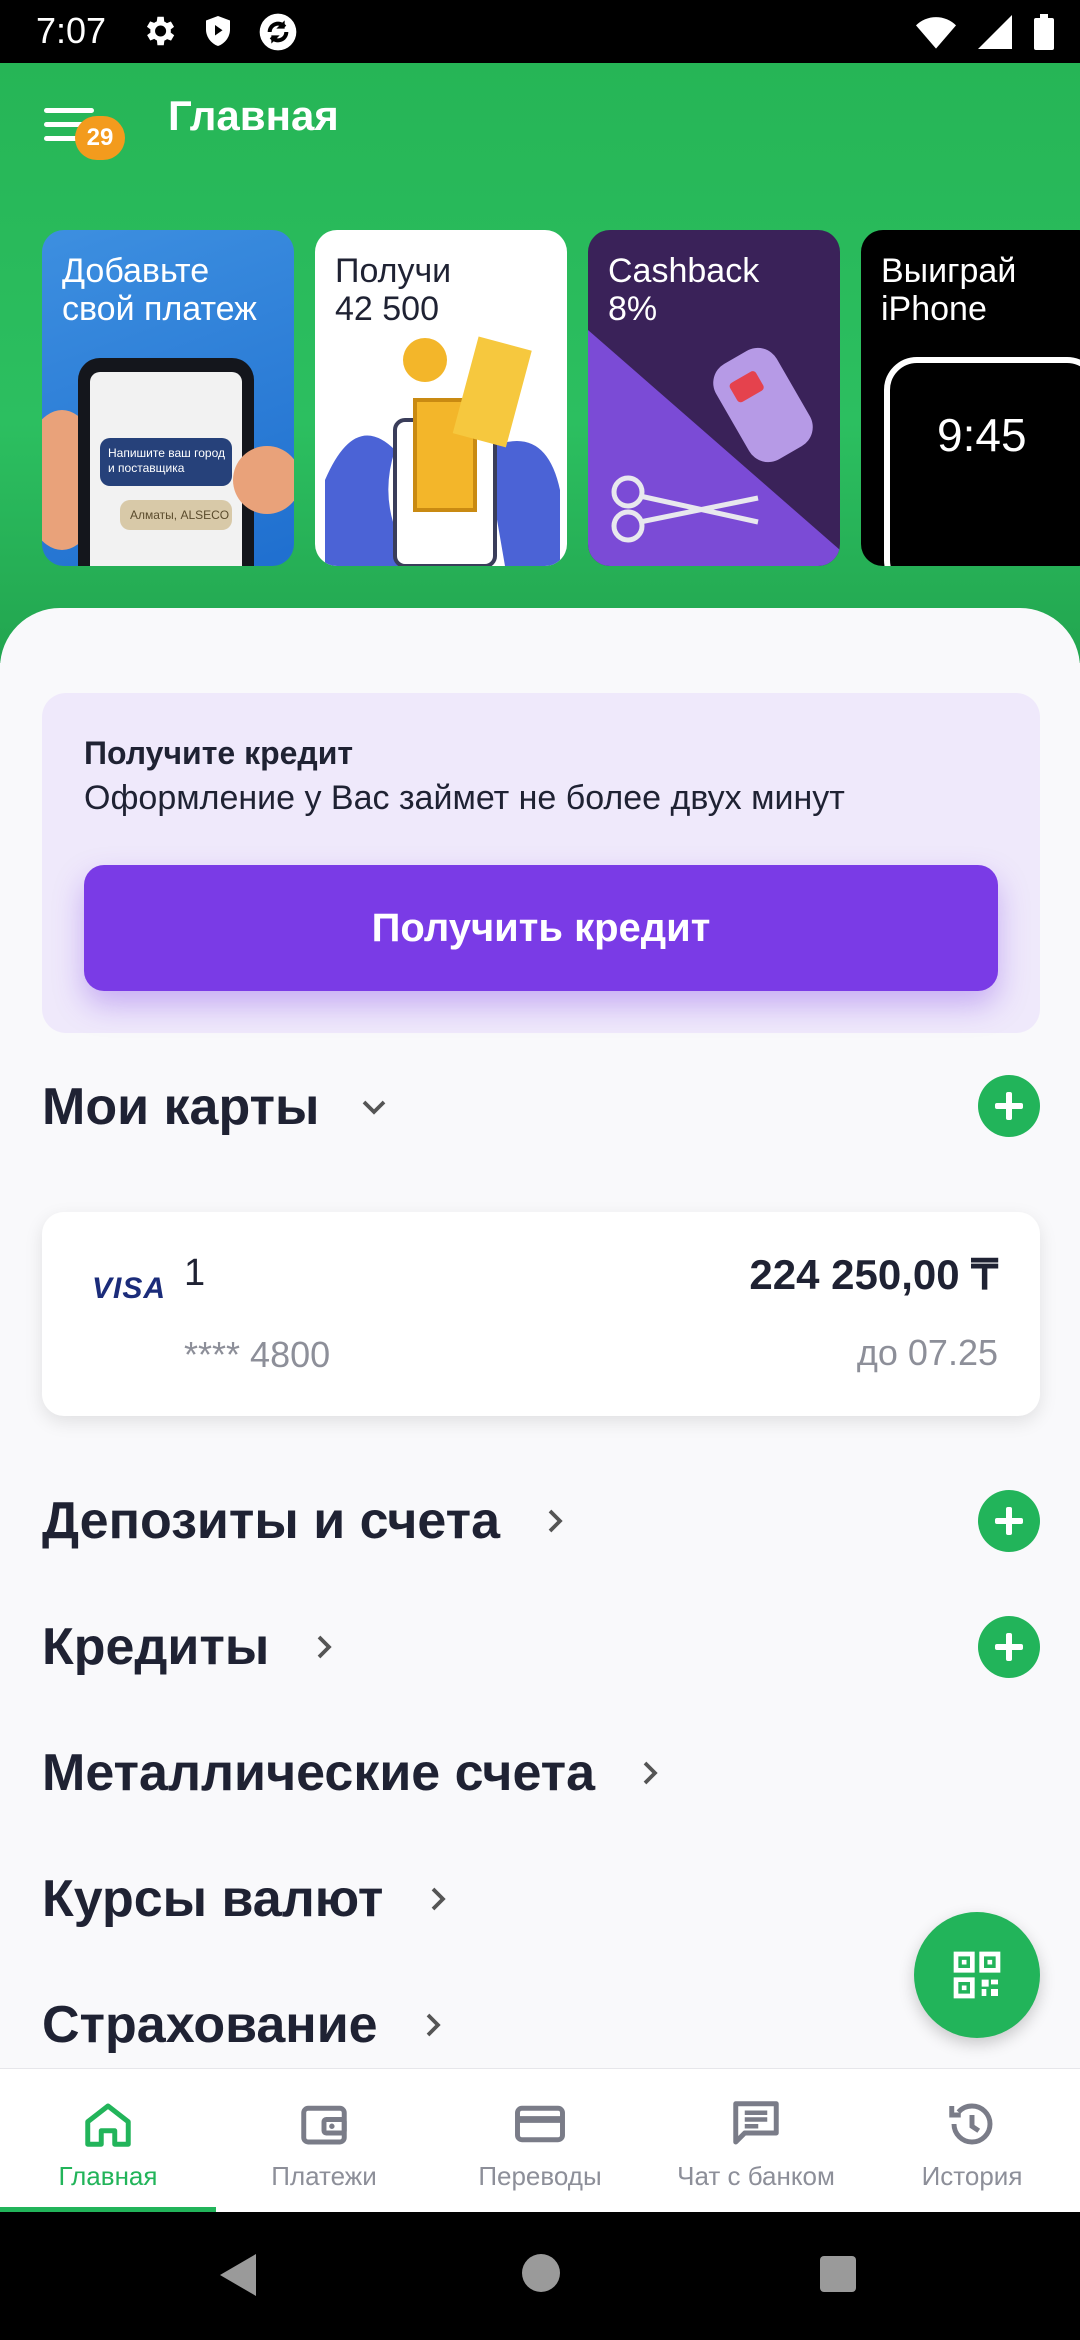 The width and height of the screenshot is (1080, 2340). Describe the element at coordinates (238, 2275) in the screenshot. I see `back-icon` at that location.